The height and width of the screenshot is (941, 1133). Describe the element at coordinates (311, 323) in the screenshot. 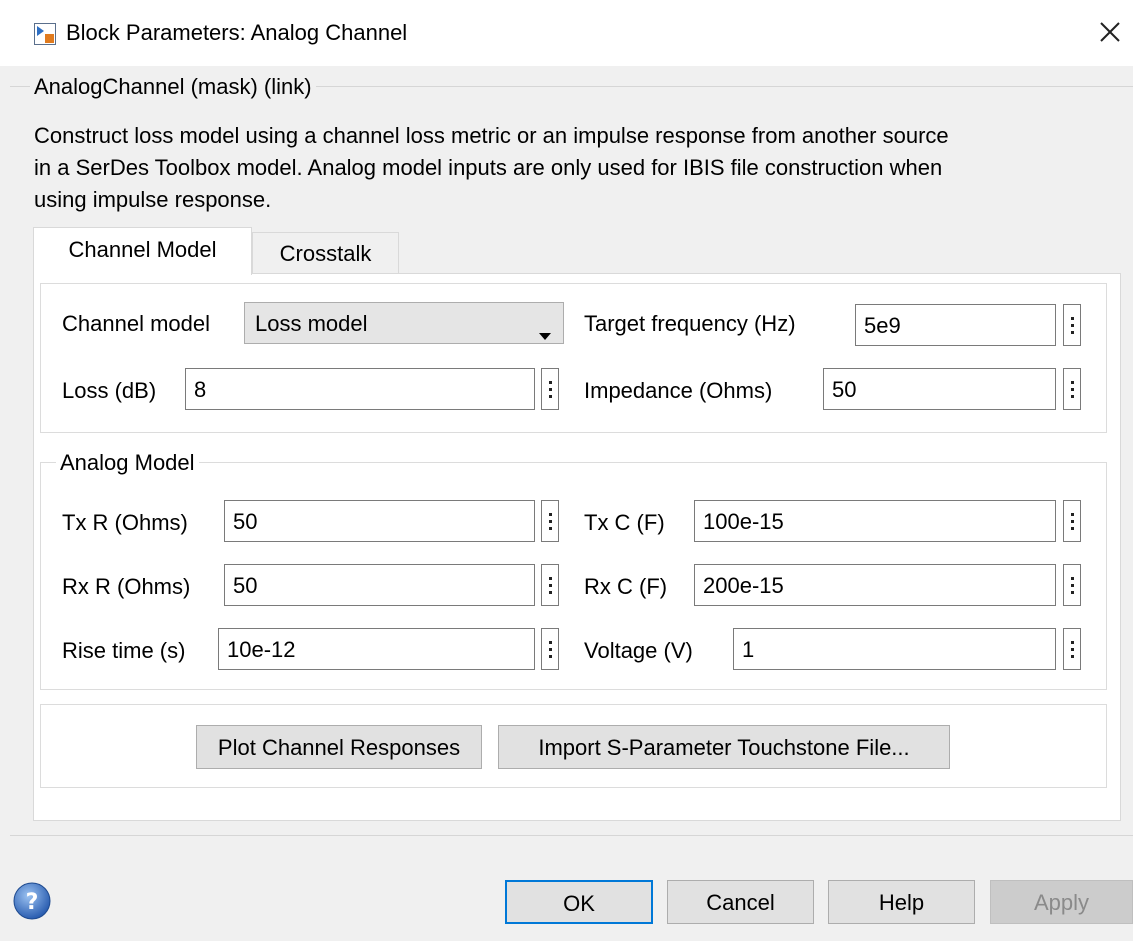

I see `channel-model-value: Loss model` at that location.